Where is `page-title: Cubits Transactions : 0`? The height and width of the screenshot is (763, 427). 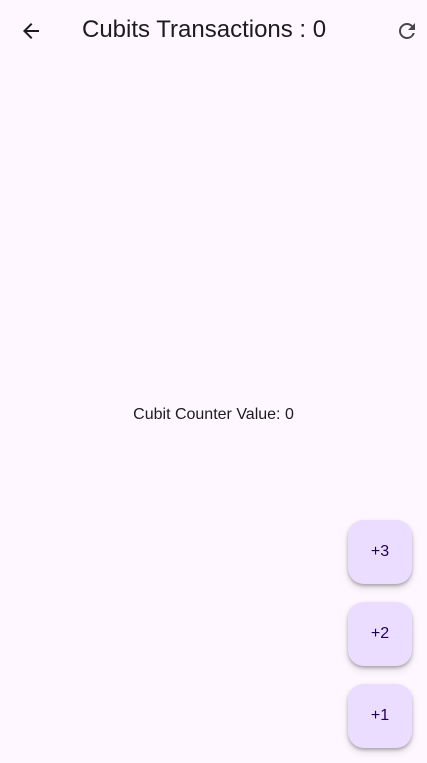
page-title: Cubits Transactions : 0 is located at coordinates (204, 29).